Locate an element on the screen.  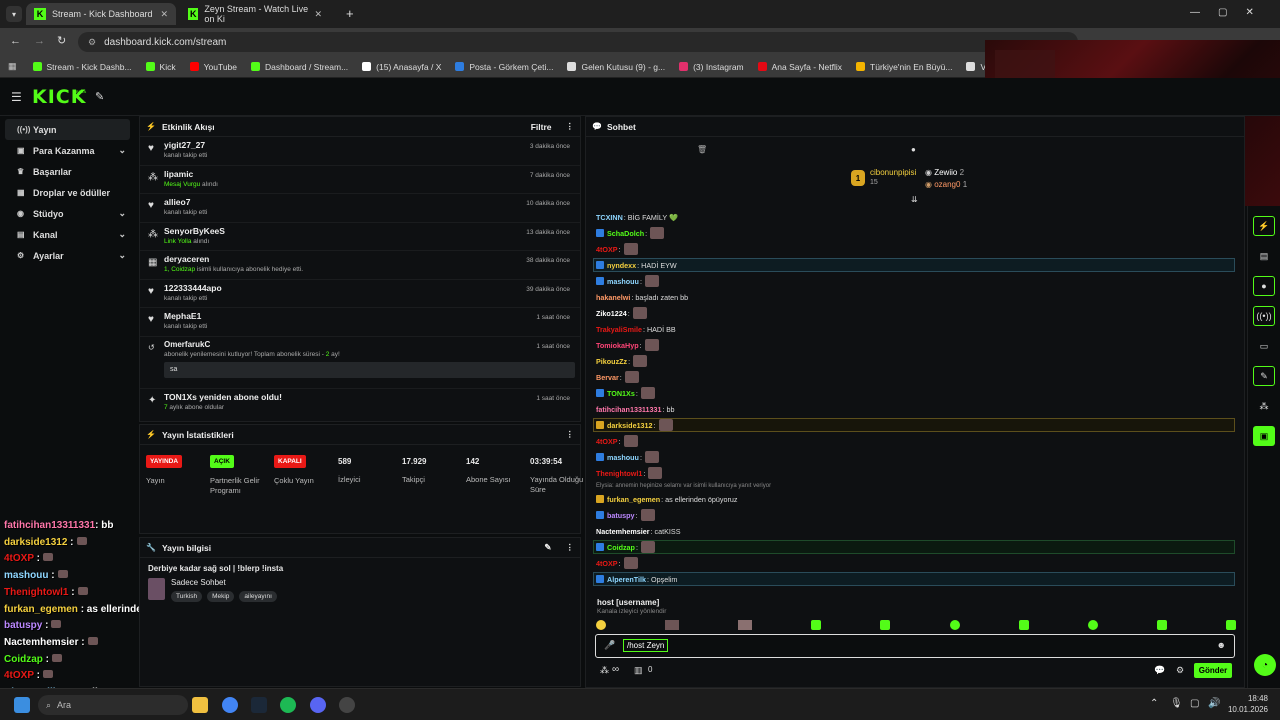
microphone-tray-icon: 🎙 is located at coordinates (1176, 703).